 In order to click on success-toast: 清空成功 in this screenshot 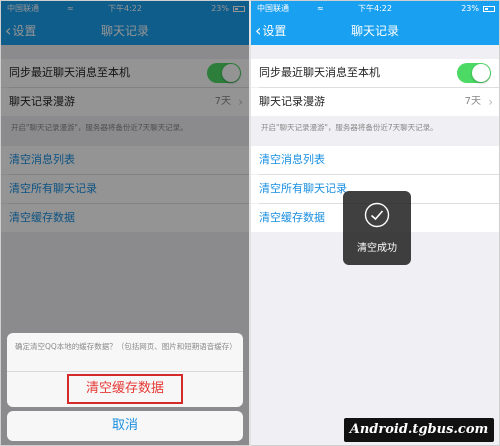, I will do `click(377, 228)`.